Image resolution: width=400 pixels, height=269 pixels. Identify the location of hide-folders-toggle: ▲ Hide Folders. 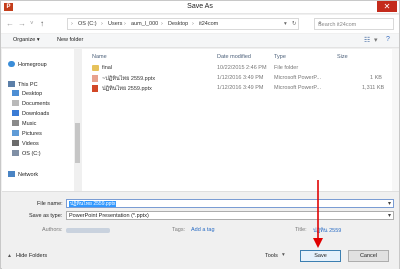
(27, 256).